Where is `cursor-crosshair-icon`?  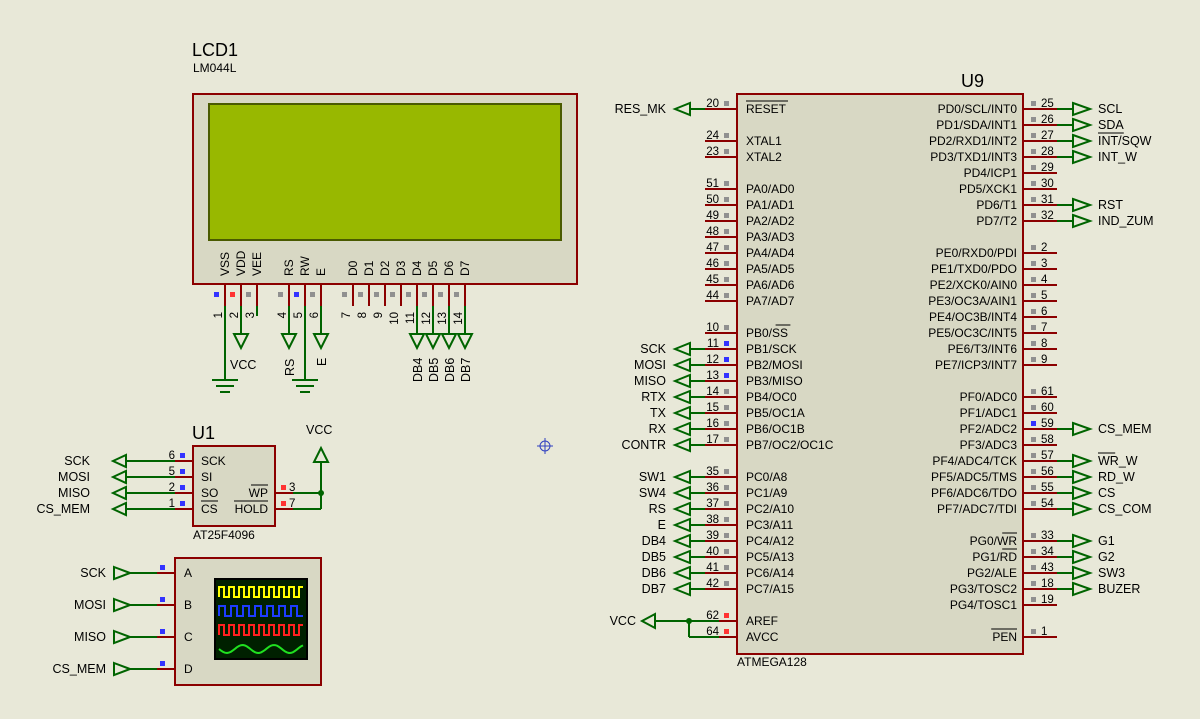 cursor-crosshair-icon is located at coordinates (545, 446).